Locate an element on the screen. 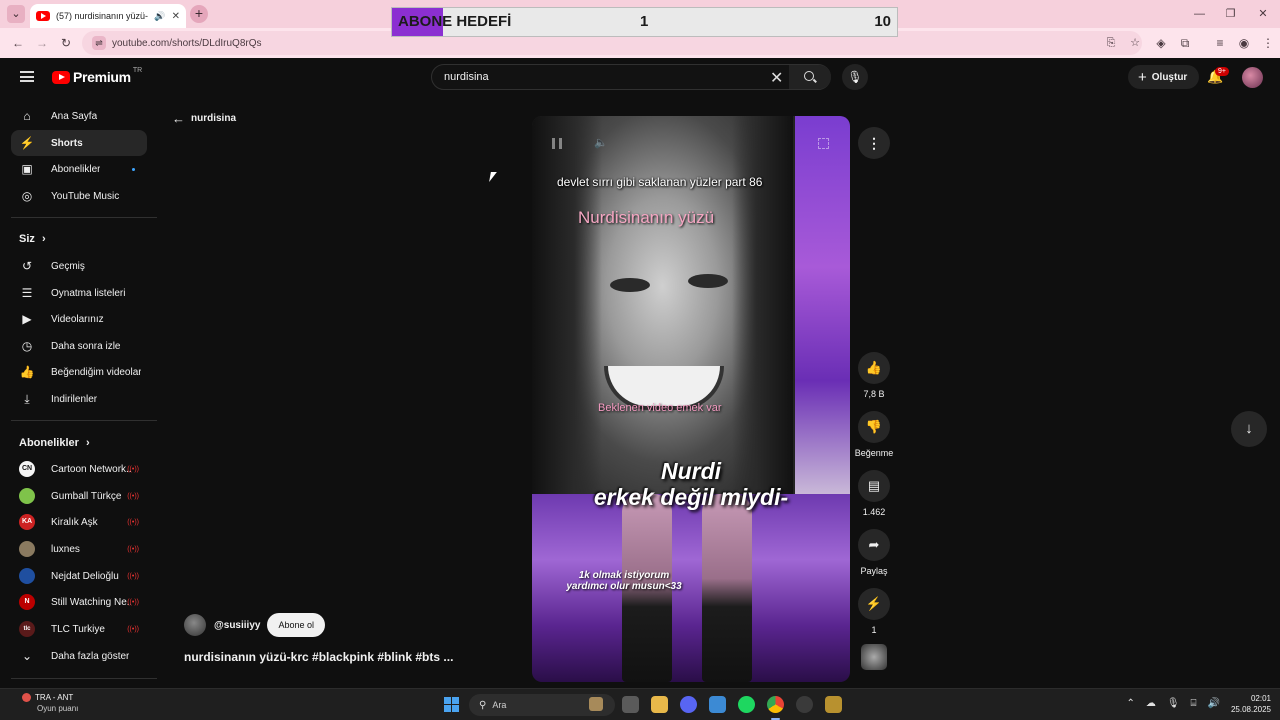  sidebar-you-heading: Siz › is located at coordinates (32, 239).